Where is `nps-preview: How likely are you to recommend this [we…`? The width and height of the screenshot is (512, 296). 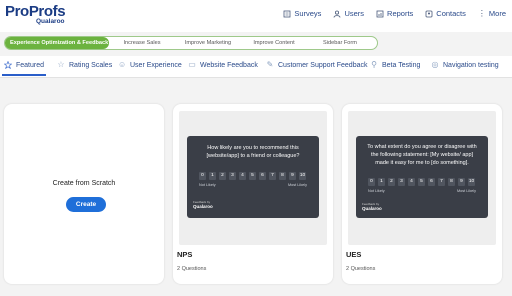 nps-preview: How likely are you to recommend this [we… is located at coordinates (253, 178).